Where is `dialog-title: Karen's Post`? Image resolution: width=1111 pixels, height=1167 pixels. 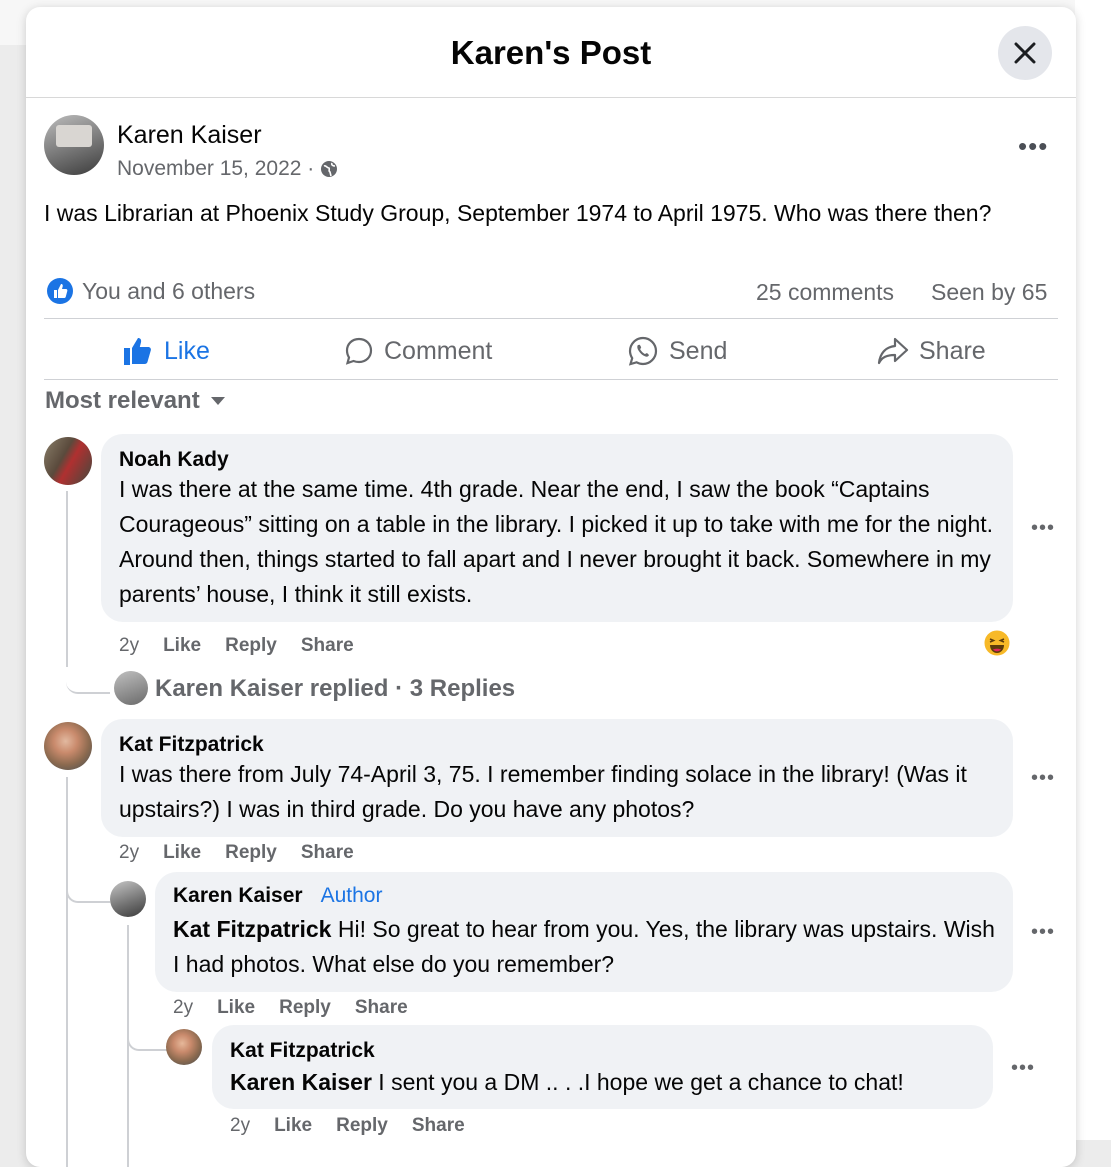 dialog-title: Karen's Post is located at coordinates (551, 52).